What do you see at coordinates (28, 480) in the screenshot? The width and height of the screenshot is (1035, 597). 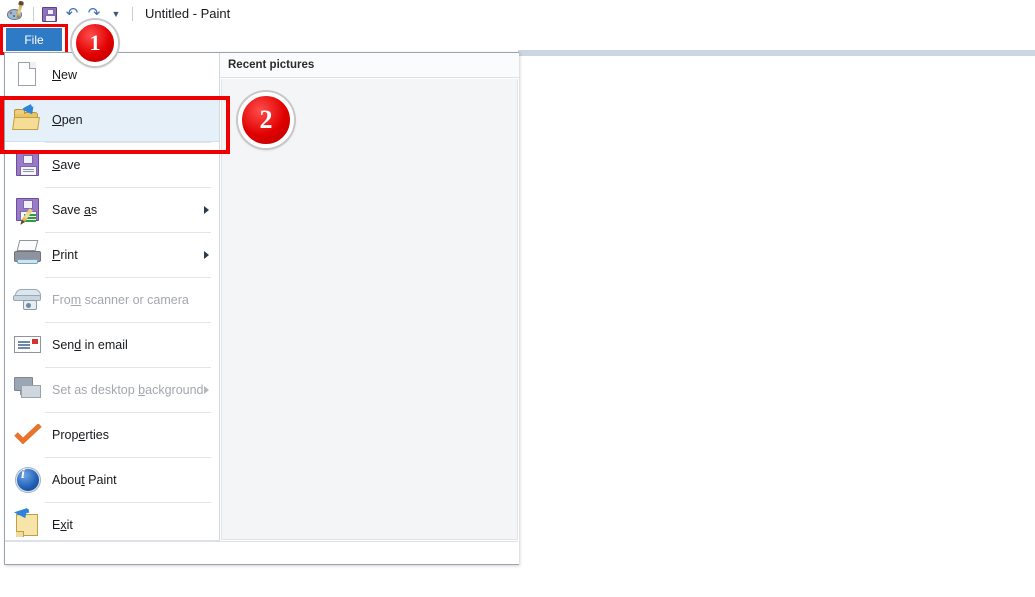 I see `info-circle-icon: i` at bounding box center [28, 480].